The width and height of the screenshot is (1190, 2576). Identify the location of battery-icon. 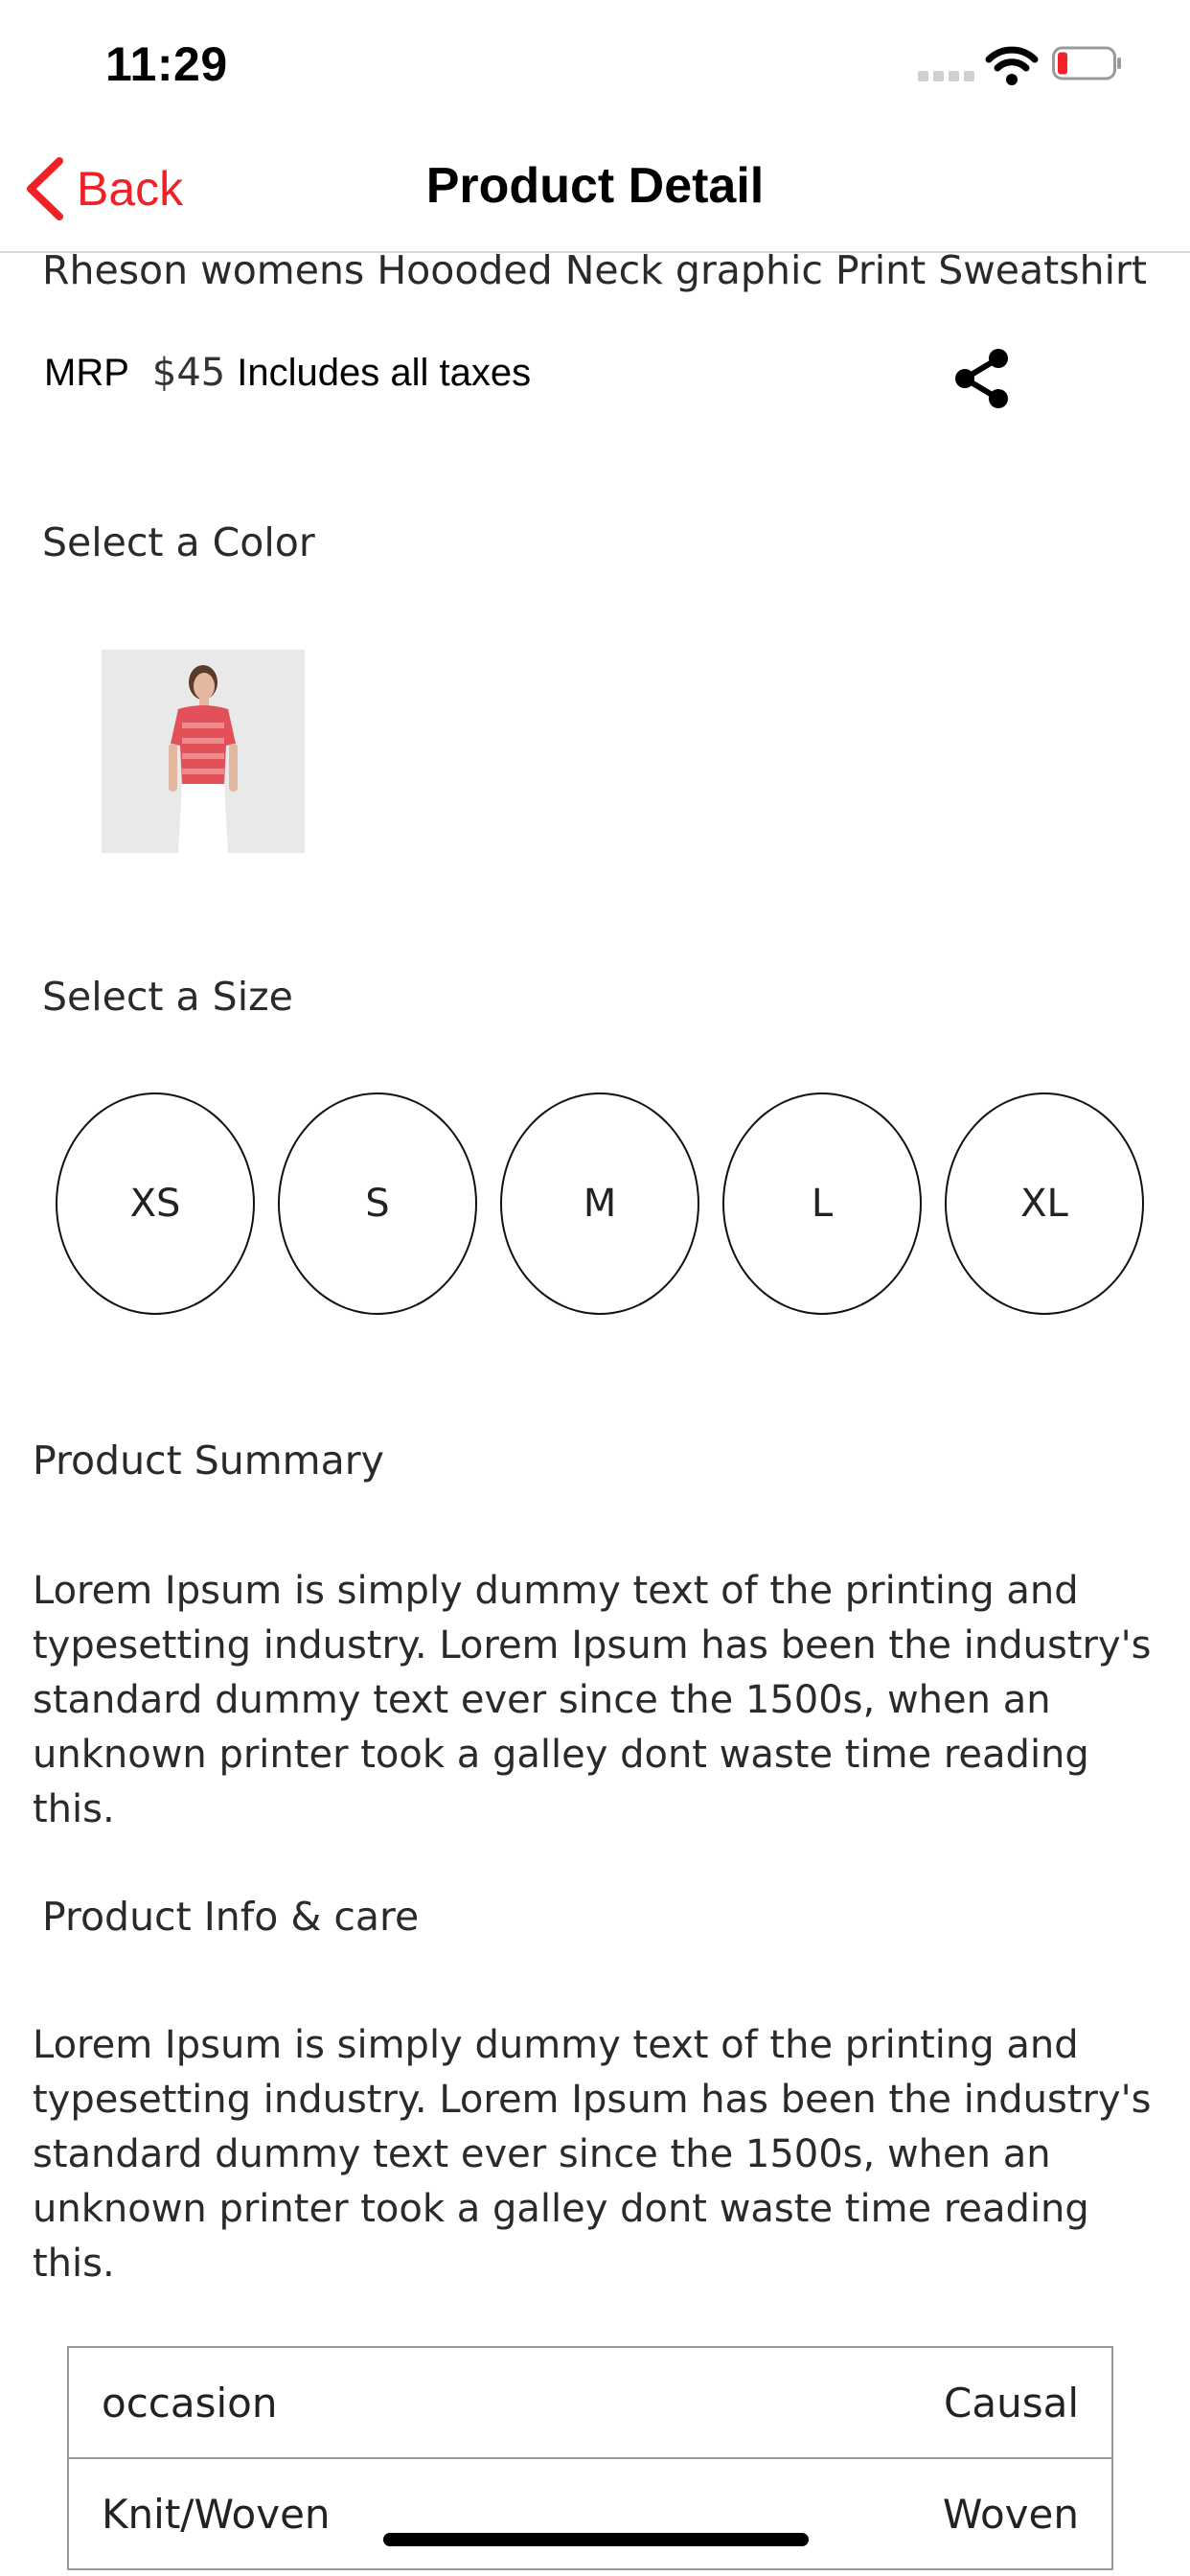
(1087, 63).